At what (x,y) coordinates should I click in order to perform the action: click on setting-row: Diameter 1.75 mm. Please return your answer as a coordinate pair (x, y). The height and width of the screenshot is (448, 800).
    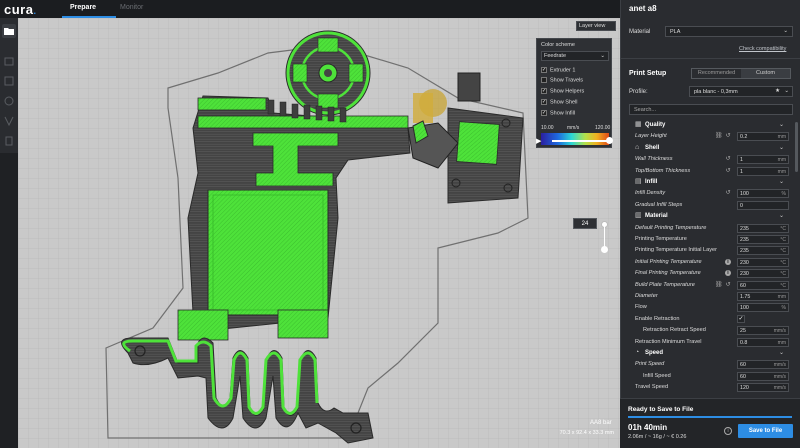
    Looking at the image, I should click on (707, 296).